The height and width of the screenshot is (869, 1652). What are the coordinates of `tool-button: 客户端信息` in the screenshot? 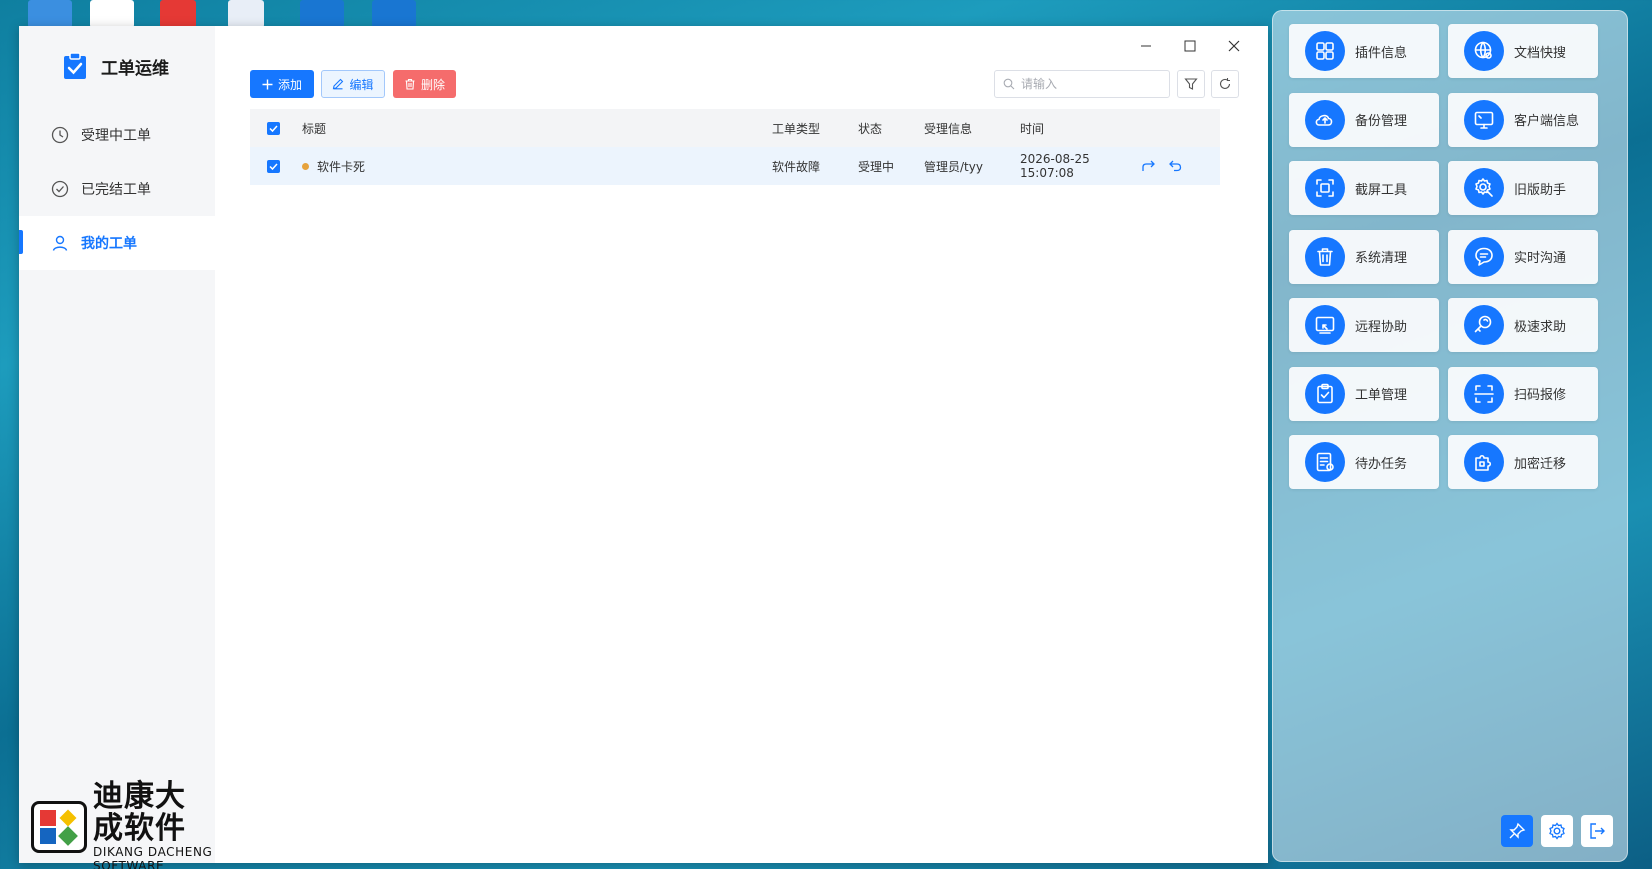 It's located at (1523, 119).